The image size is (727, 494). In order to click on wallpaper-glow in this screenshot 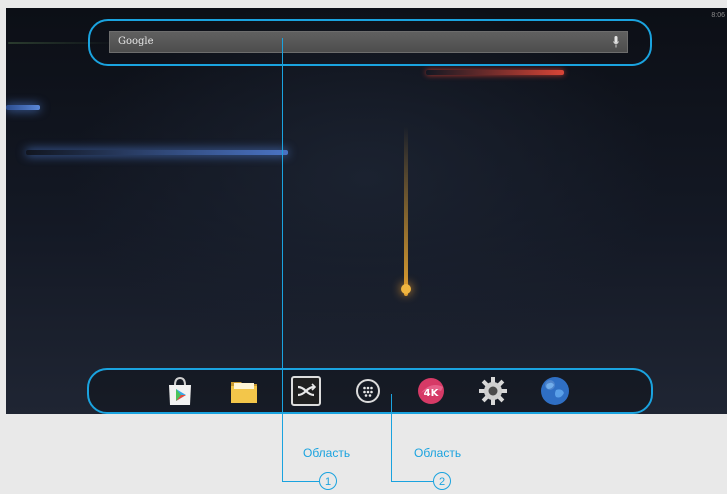, I will do `click(406, 289)`.